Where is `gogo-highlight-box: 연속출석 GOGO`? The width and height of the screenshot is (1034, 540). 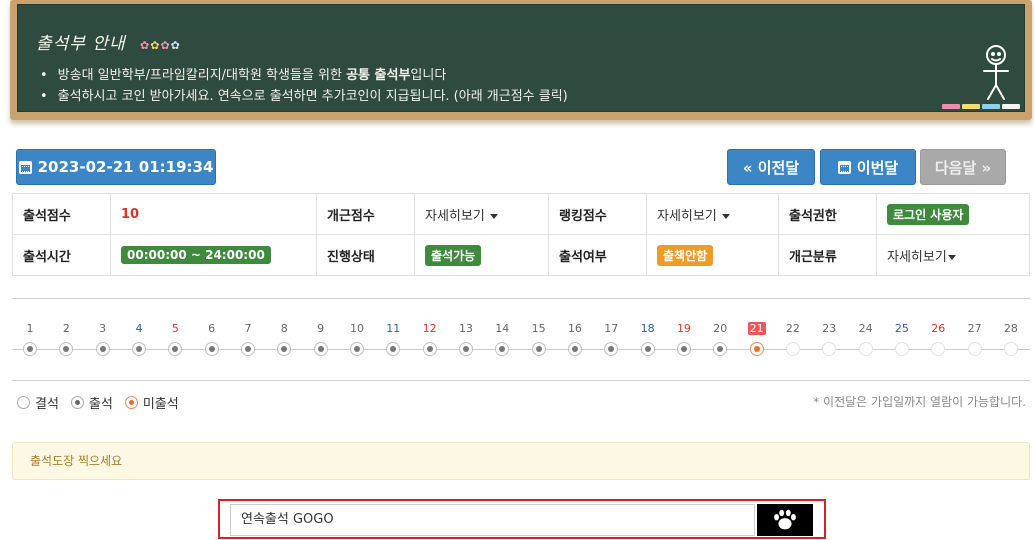
gogo-highlight-box: 연속출석 GOGO is located at coordinates (522, 519).